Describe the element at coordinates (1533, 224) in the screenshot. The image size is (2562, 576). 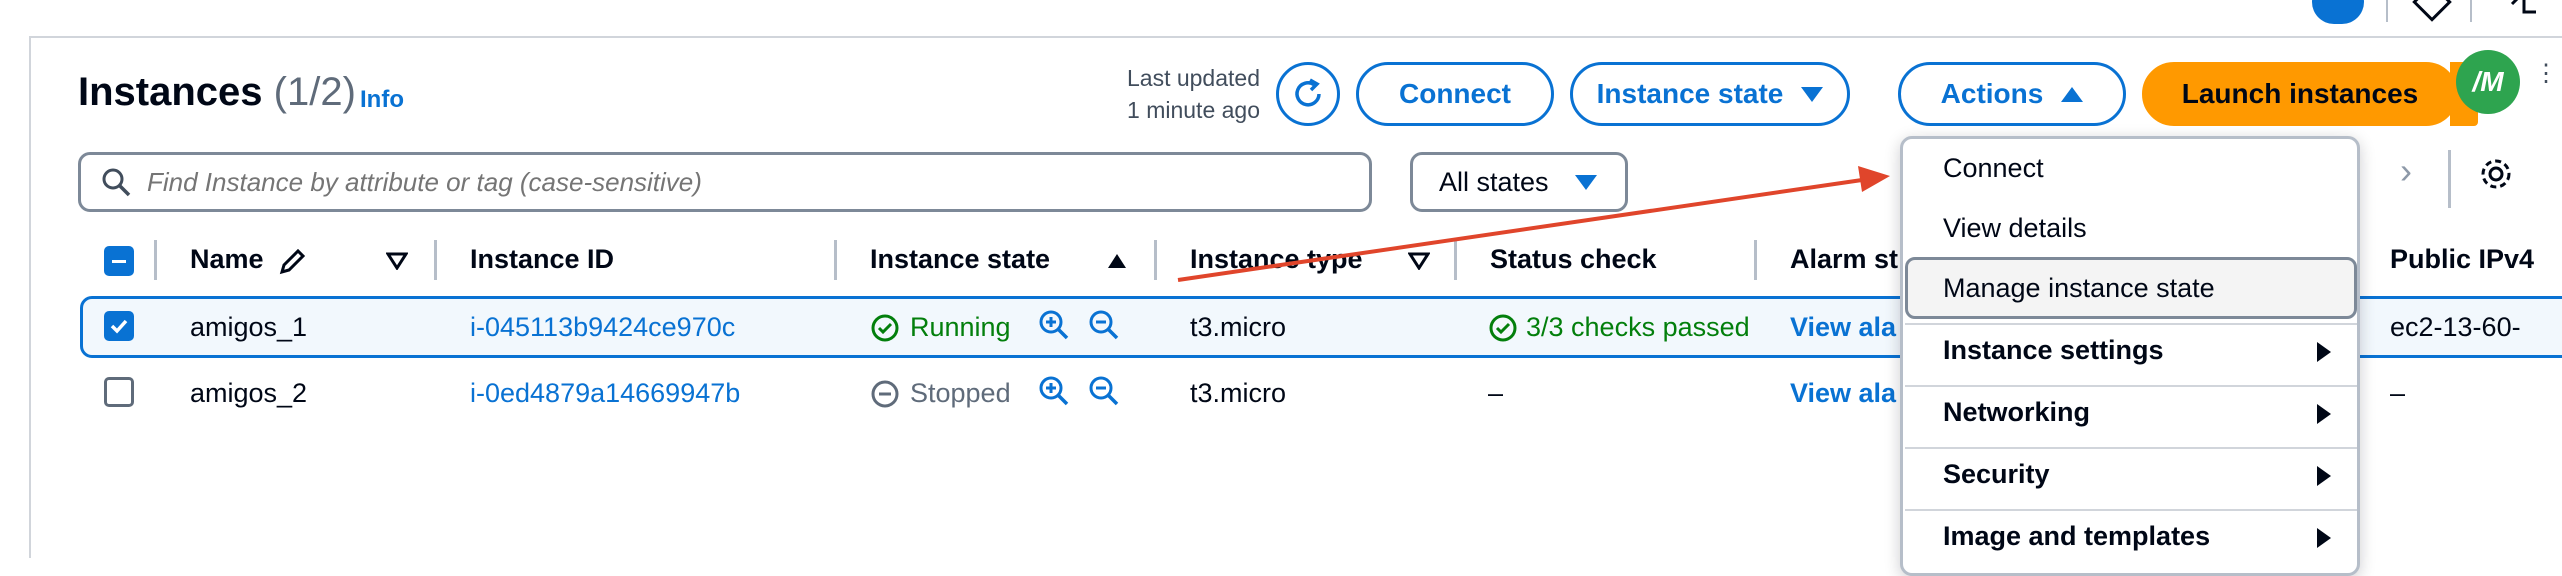
I see `annotation-arrow` at that location.